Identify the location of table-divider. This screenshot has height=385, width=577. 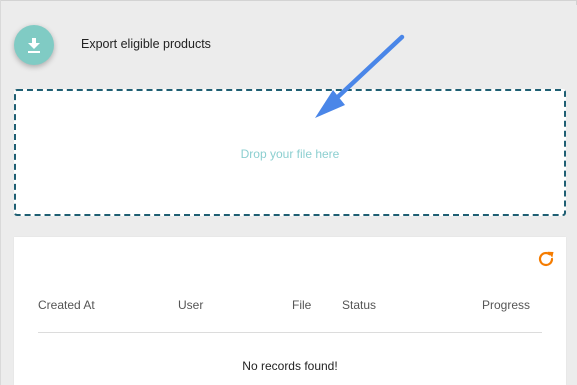
(290, 332).